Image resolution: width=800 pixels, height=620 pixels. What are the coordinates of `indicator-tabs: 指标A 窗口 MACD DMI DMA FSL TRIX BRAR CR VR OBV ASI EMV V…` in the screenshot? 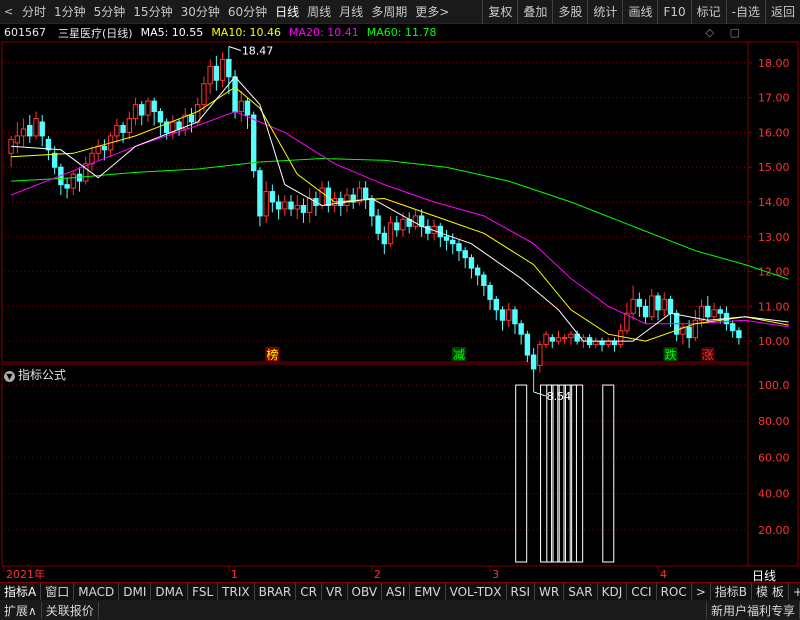 It's located at (400, 591).